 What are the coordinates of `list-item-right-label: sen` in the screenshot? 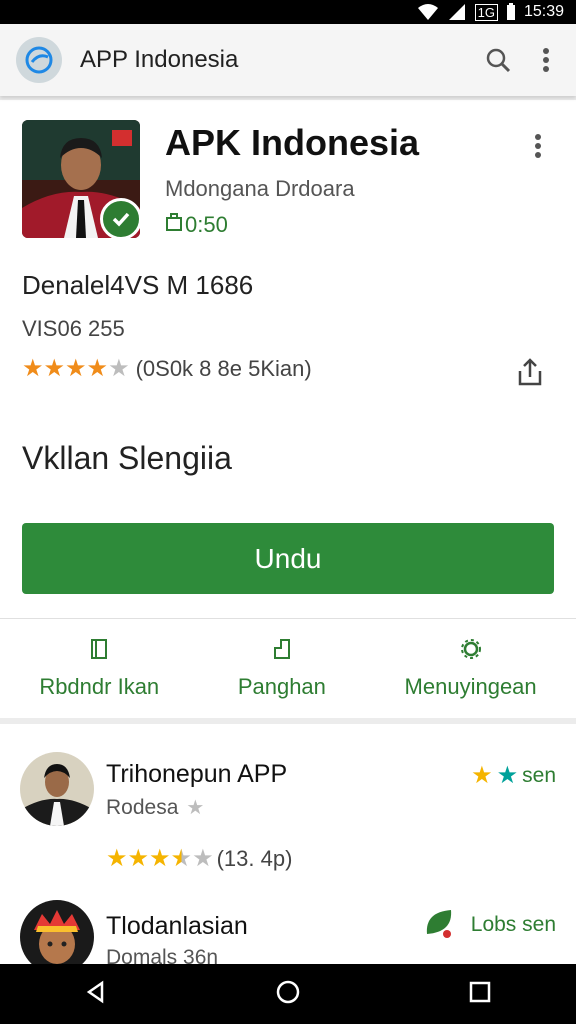 It's located at (539, 775).